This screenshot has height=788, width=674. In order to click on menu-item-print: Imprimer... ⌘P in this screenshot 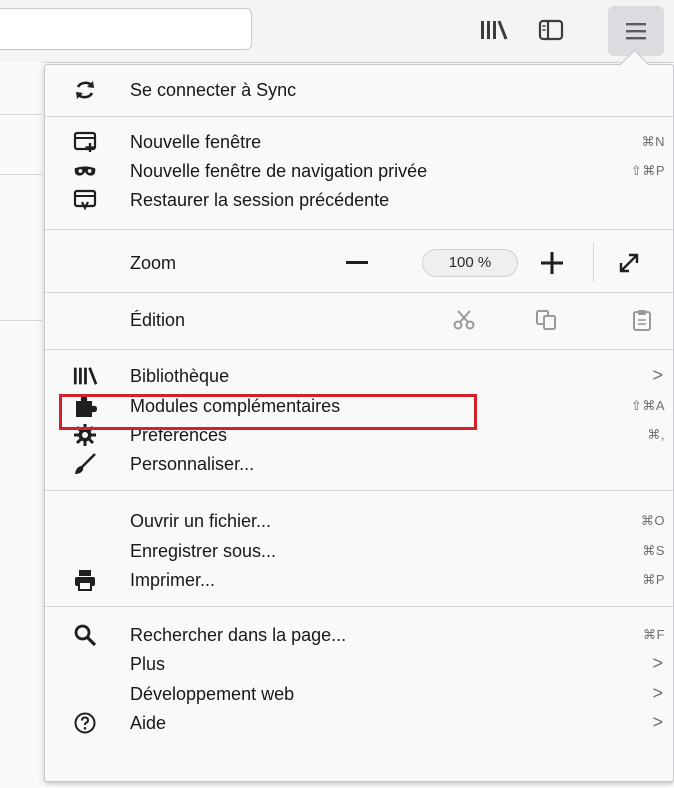, I will do `click(359, 580)`.